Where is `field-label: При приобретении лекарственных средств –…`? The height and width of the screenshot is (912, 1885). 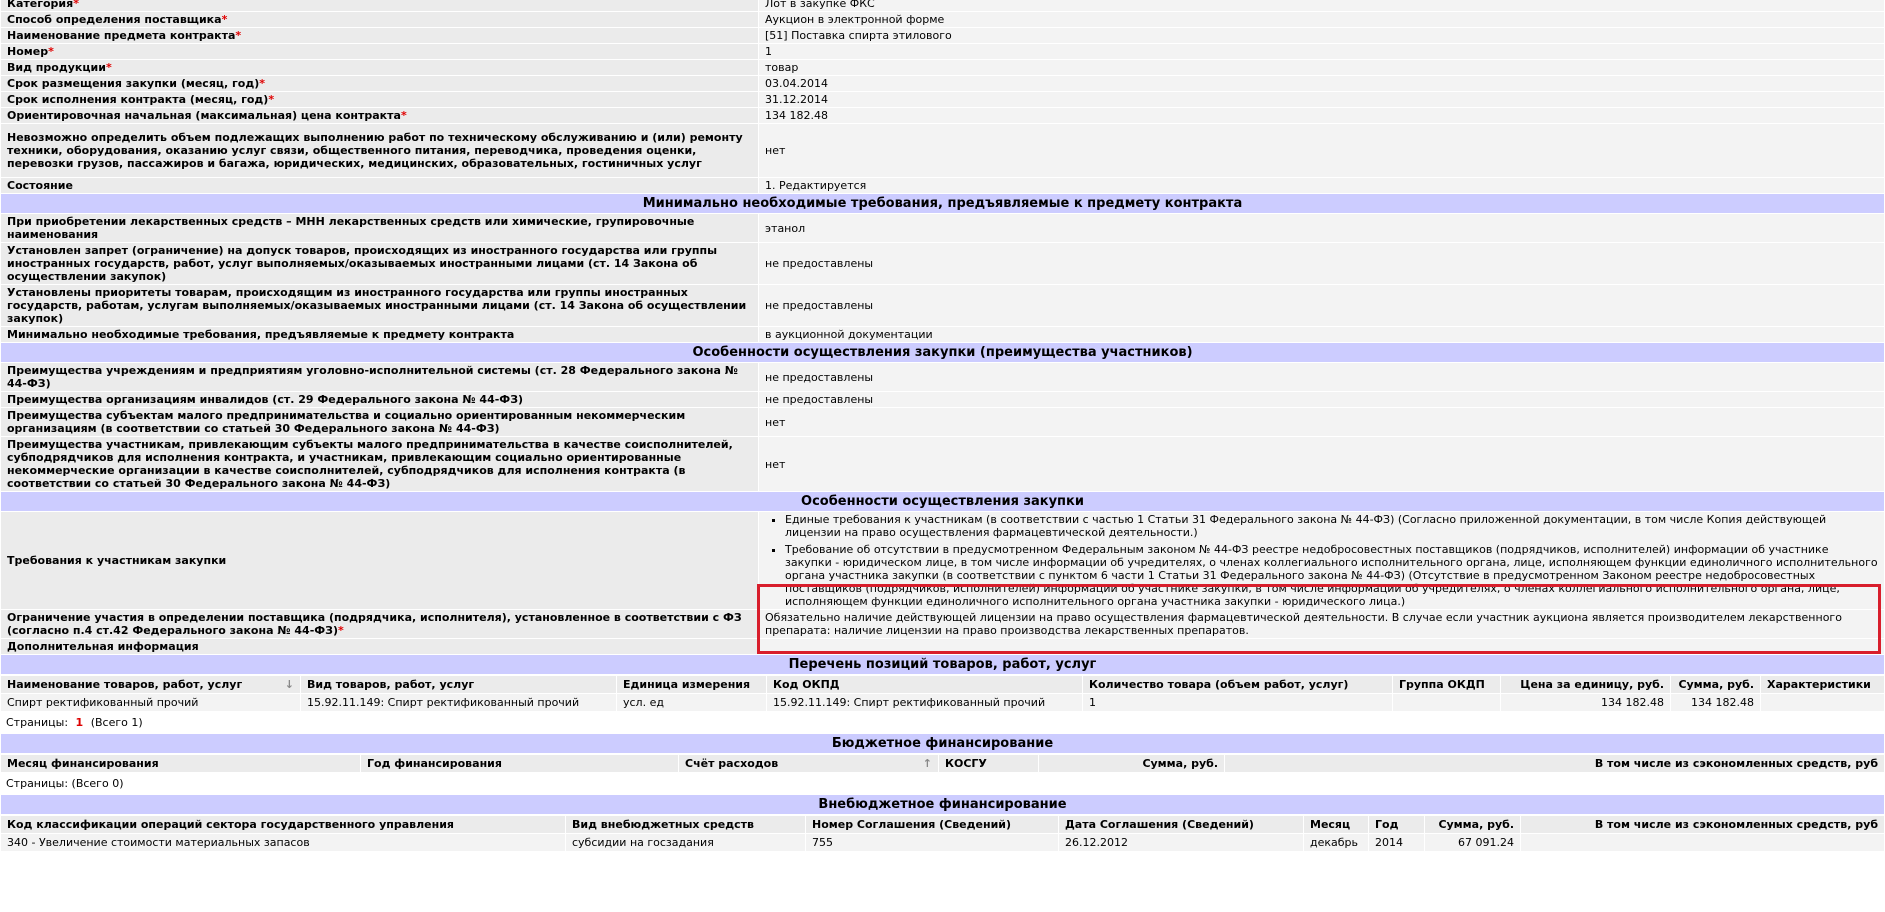 field-label: При приобретении лекарственных средств –… is located at coordinates (379, 228).